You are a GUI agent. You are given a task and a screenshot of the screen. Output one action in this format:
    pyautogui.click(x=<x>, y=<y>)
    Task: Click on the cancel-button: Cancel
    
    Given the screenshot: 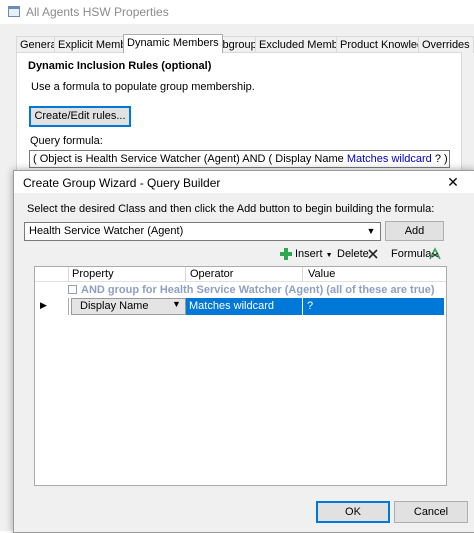 What is the action you would take?
    pyautogui.click(x=431, y=512)
    